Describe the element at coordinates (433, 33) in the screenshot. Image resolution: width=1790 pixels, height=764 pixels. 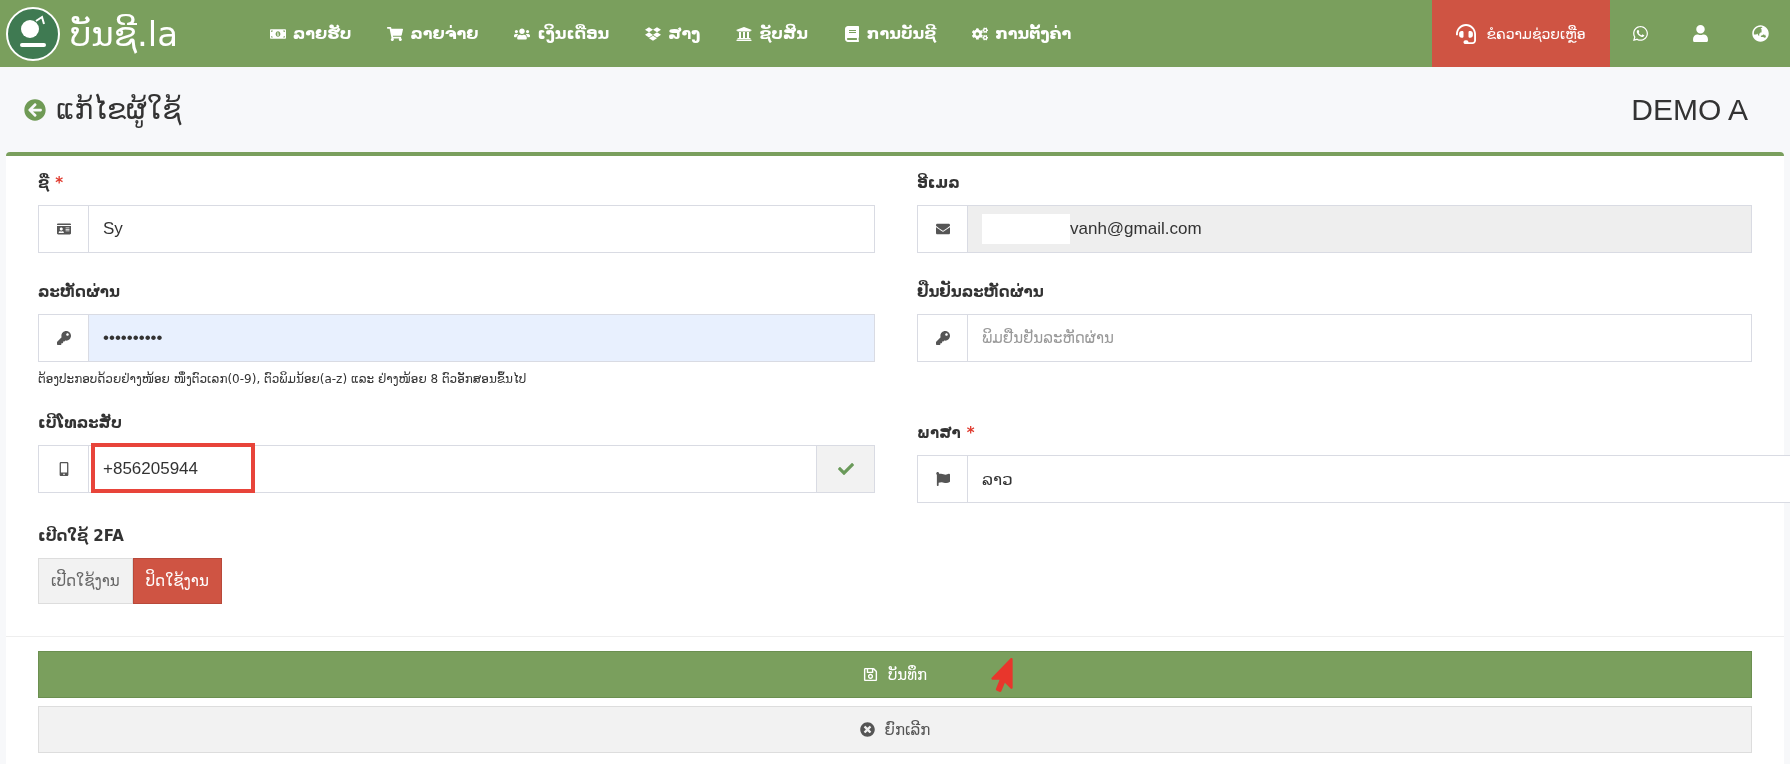
I see `nav-link: ລາຍຈ່າຍ` at that location.